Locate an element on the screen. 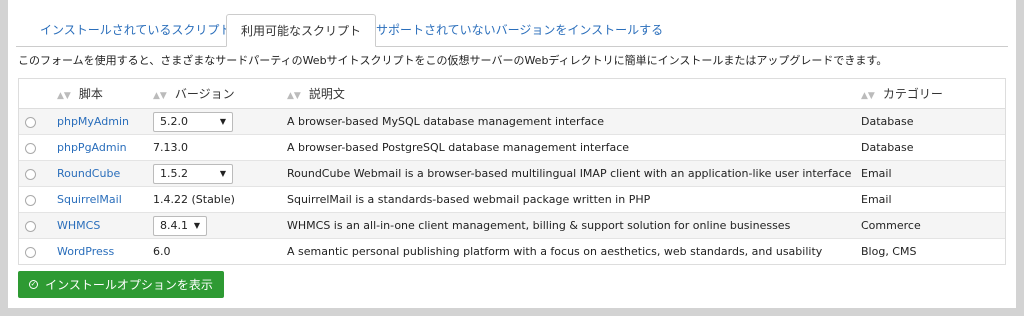  script-link: phpPgAdmin is located at coordinates (92, 147).